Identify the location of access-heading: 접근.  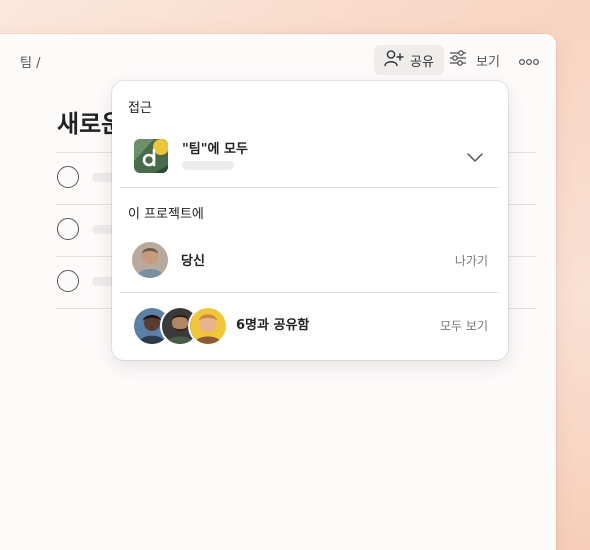
(140, 108).